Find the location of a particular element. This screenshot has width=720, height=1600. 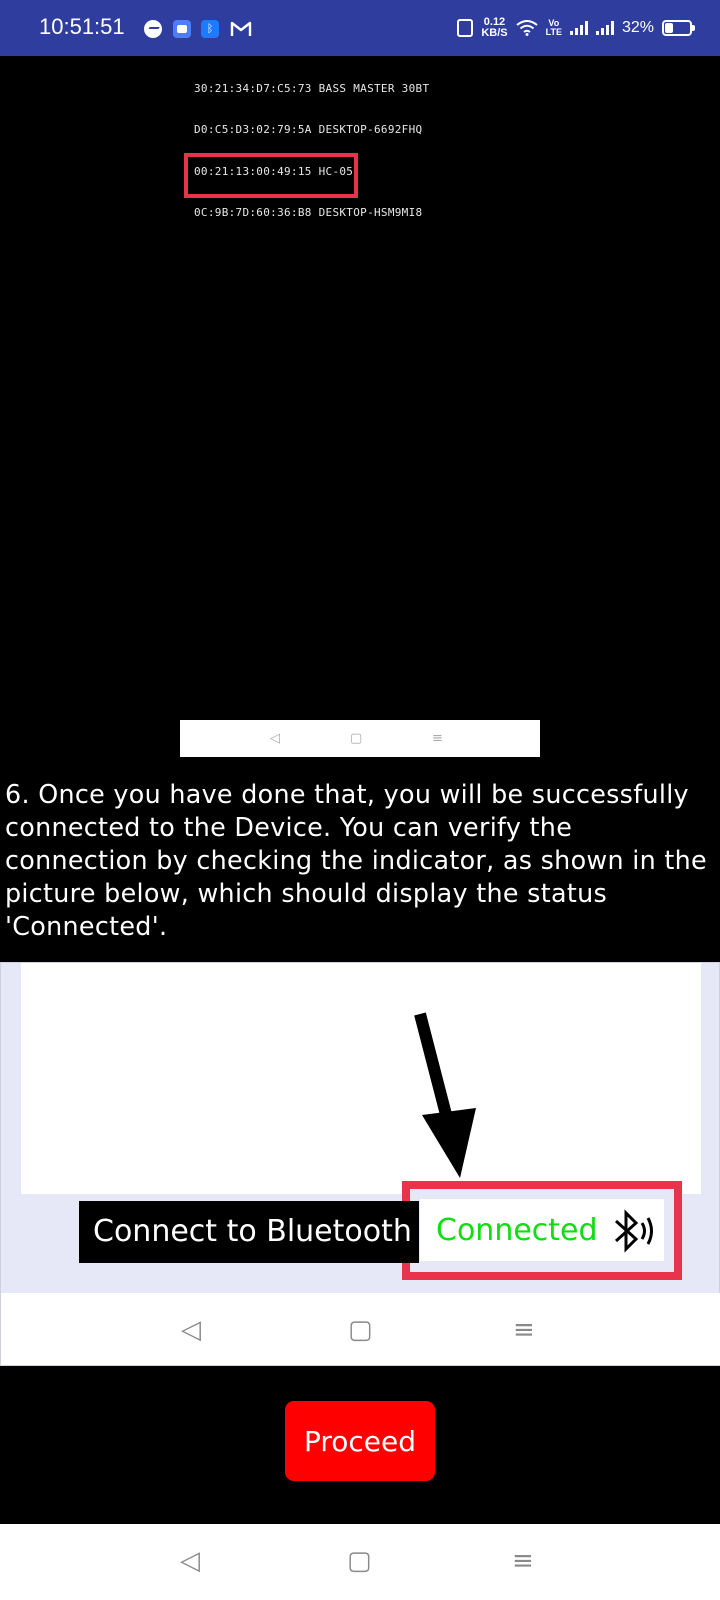

device-item: D0:C5:D3:02:79:5A DESKTOP-6692FHQ is located at coordinates (308, 129).